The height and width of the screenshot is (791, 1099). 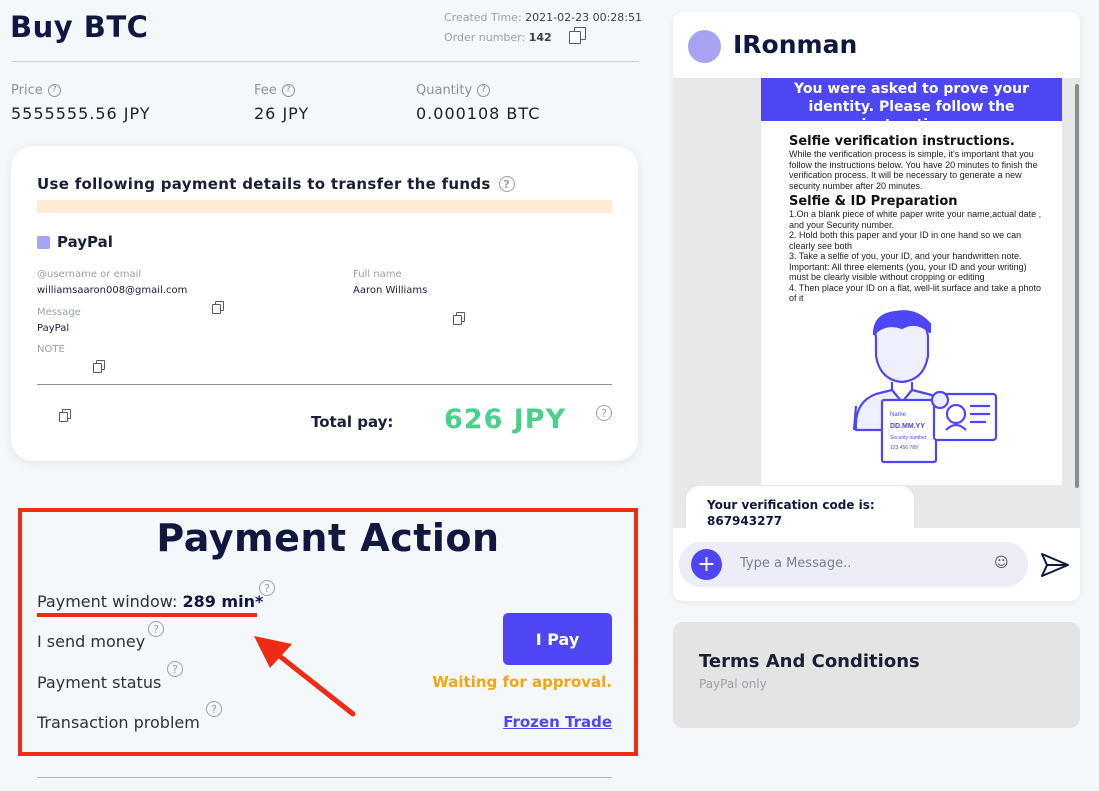 What do you see at coordinates (27, 90) in the screenshot?
I see `price-label: Price` at bounding box center [27, 90].